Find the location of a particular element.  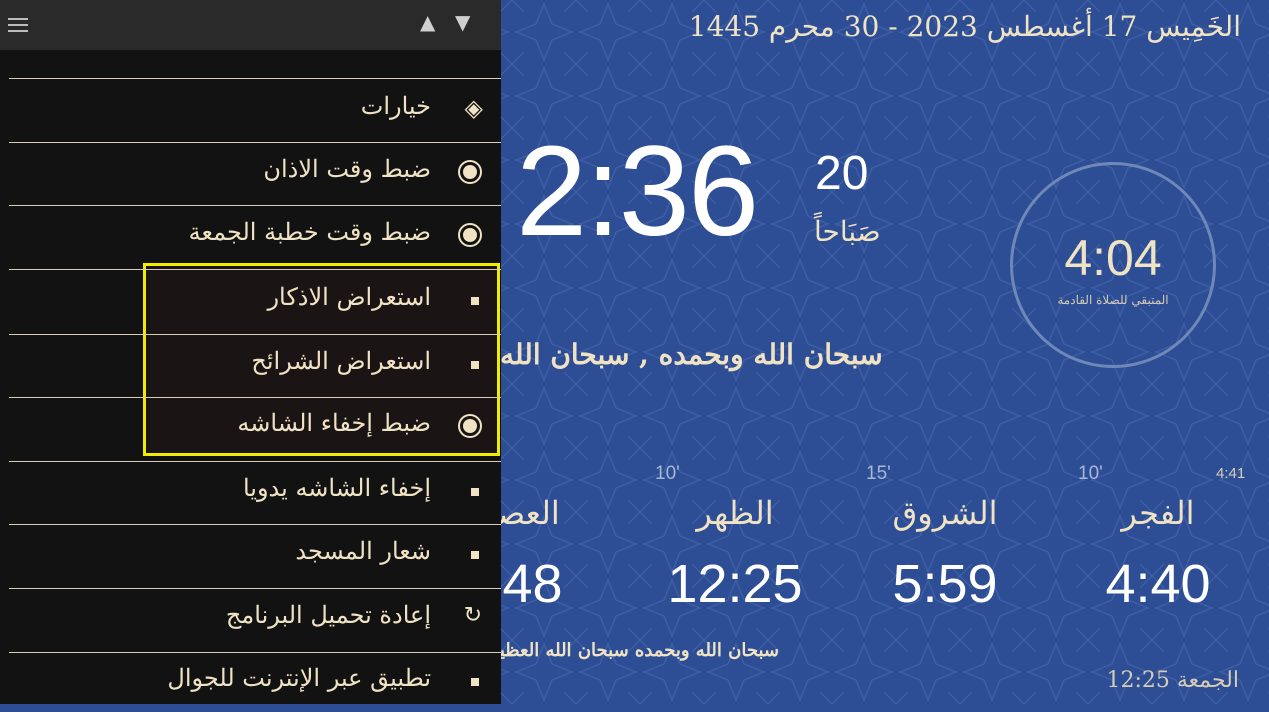

menu-item-label: استعراض الاذكار is located at coordinates (349, 297).